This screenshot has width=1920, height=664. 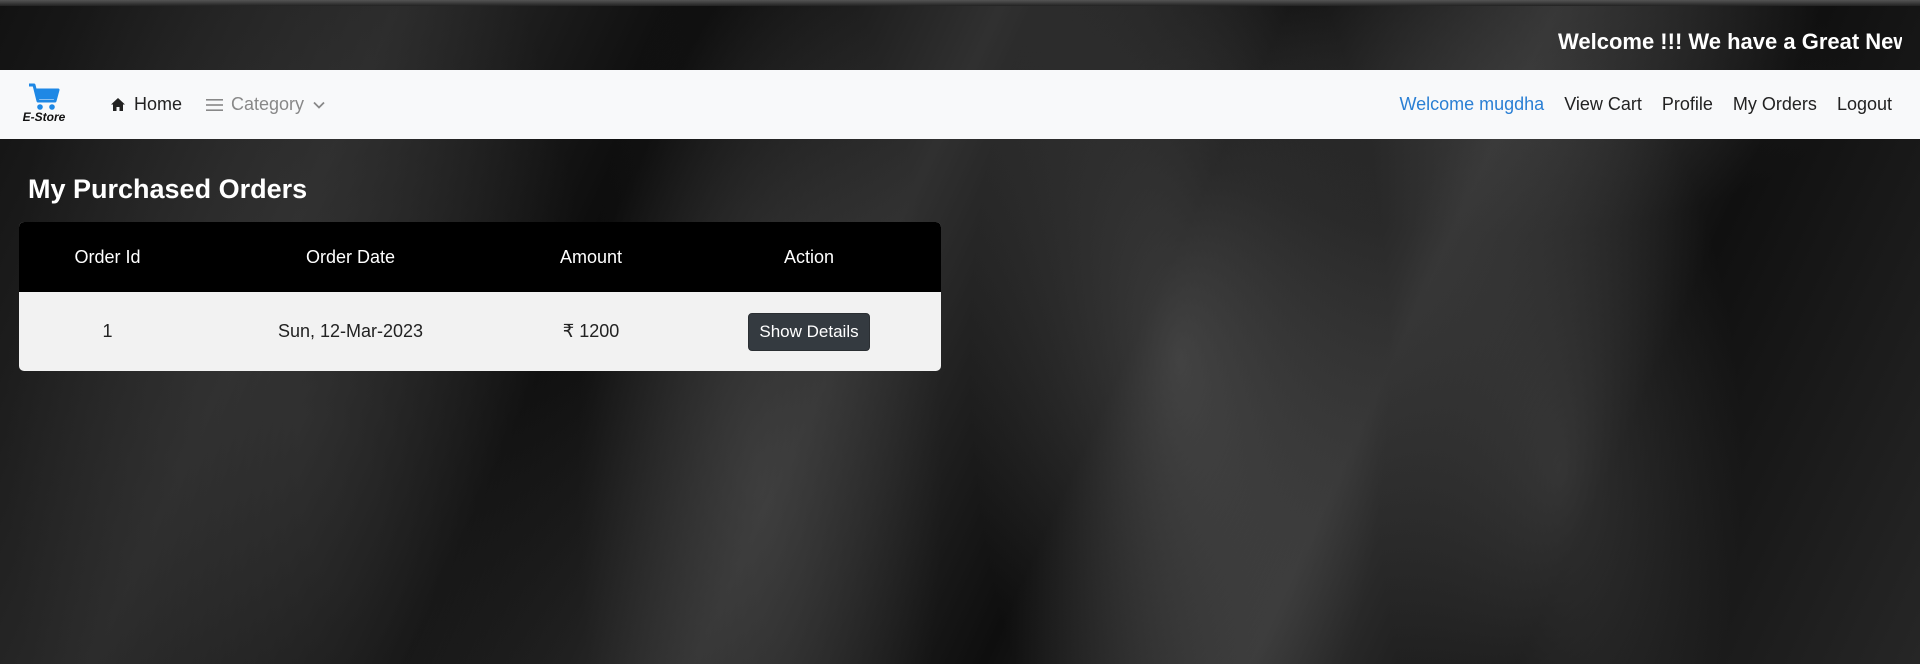 What do you see at coordinates (319, 105) in the screenshot?
I see `chevron-down-icon` at bounding box center [319, 105].